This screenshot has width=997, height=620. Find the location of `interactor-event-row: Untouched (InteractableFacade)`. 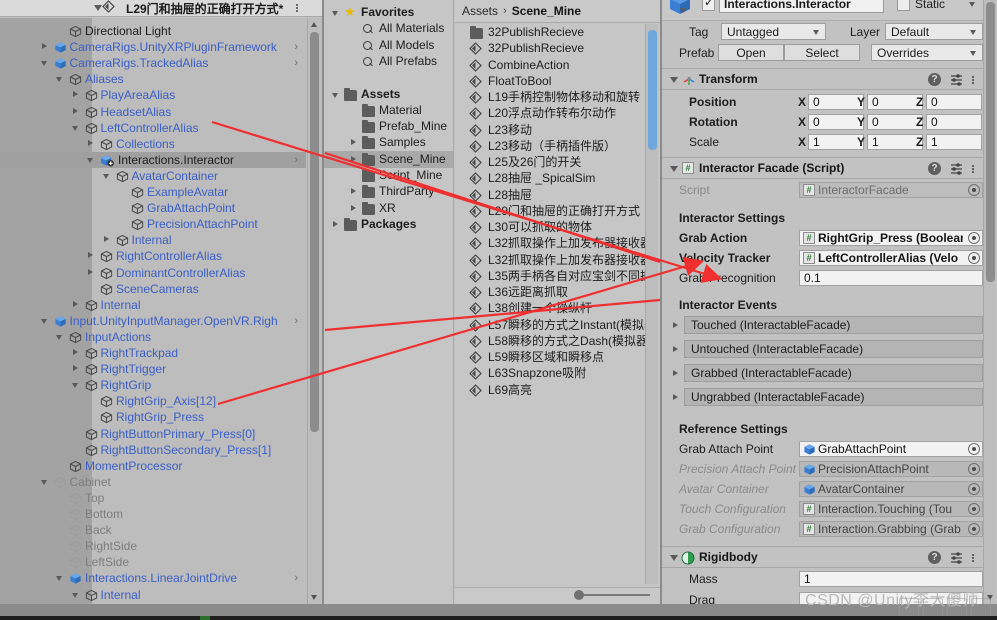

interactor-event-row: Untouched (InteractableFacade) is located at coordinates (823, 351).